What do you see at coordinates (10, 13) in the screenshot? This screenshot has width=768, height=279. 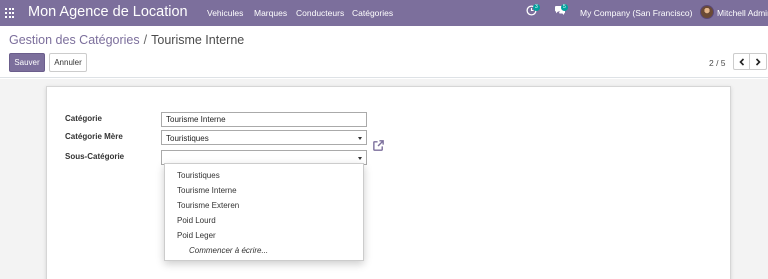 I see `apps-grid-icon` at bounding box center [10, 13].